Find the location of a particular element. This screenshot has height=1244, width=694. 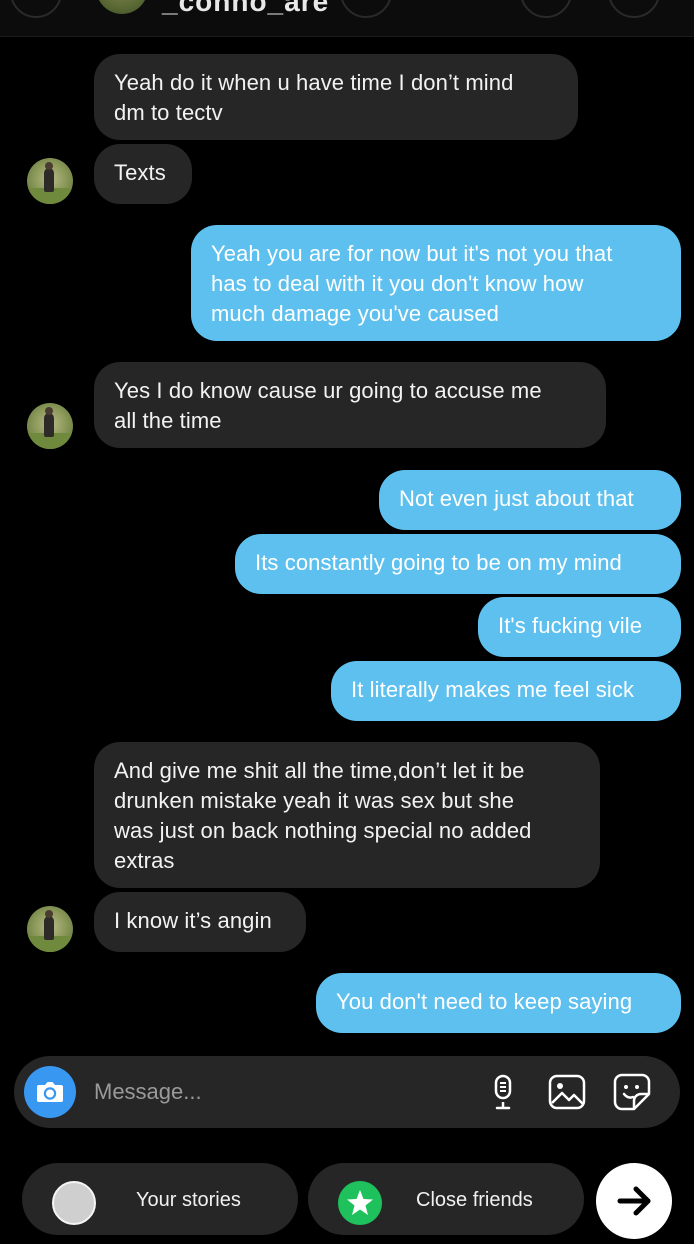

message-bubble-sent: You don't need to keep saying is located at coordinates (498, 1003).